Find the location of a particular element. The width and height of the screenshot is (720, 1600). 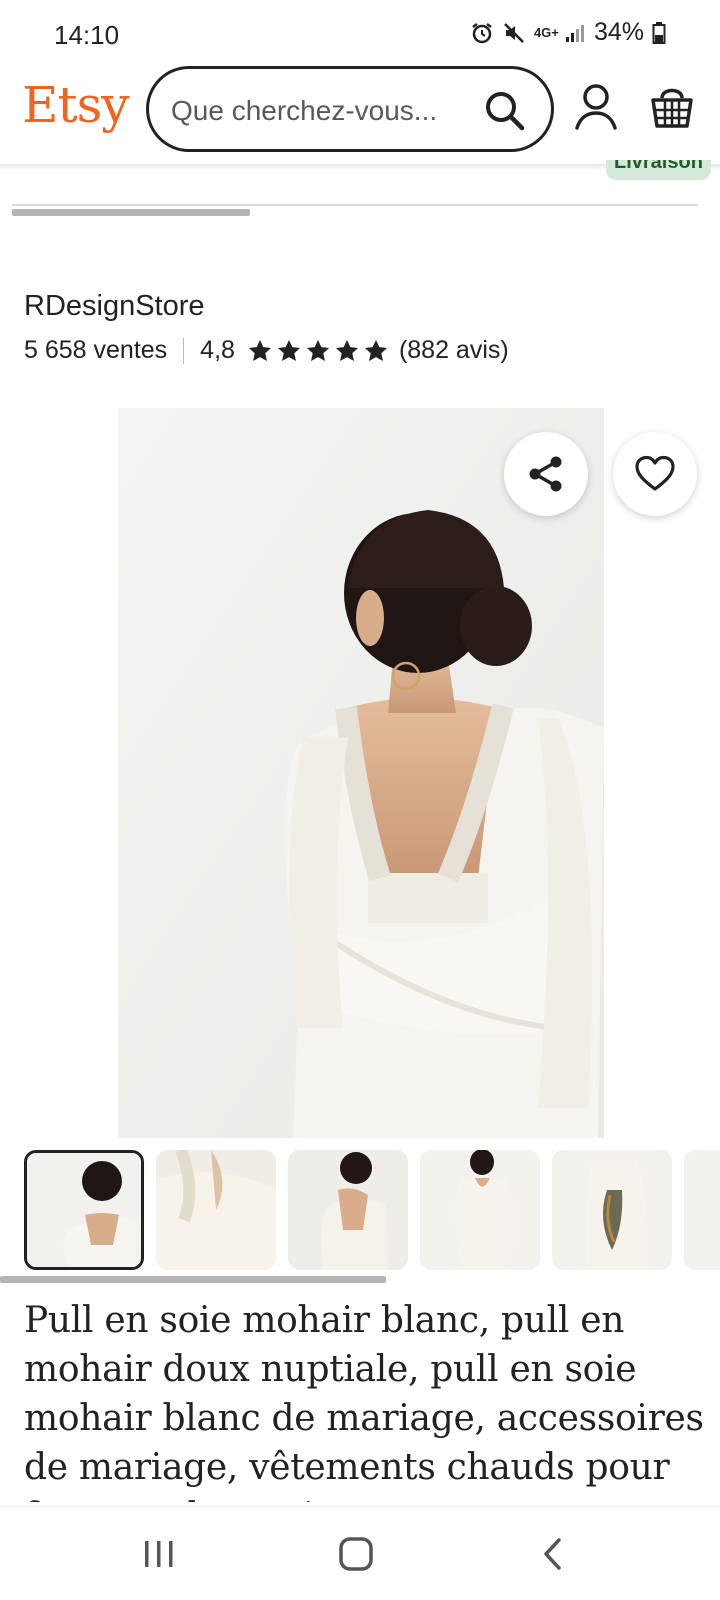

mute-icon is located at coordinates (514, 32).